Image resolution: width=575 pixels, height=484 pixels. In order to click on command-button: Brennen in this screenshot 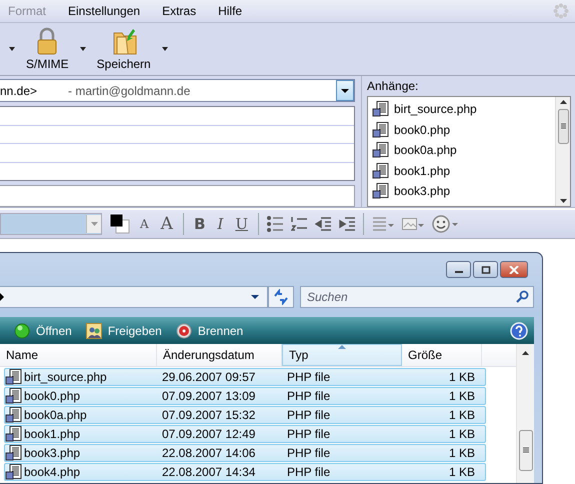, I will do `click(210, 330)`.